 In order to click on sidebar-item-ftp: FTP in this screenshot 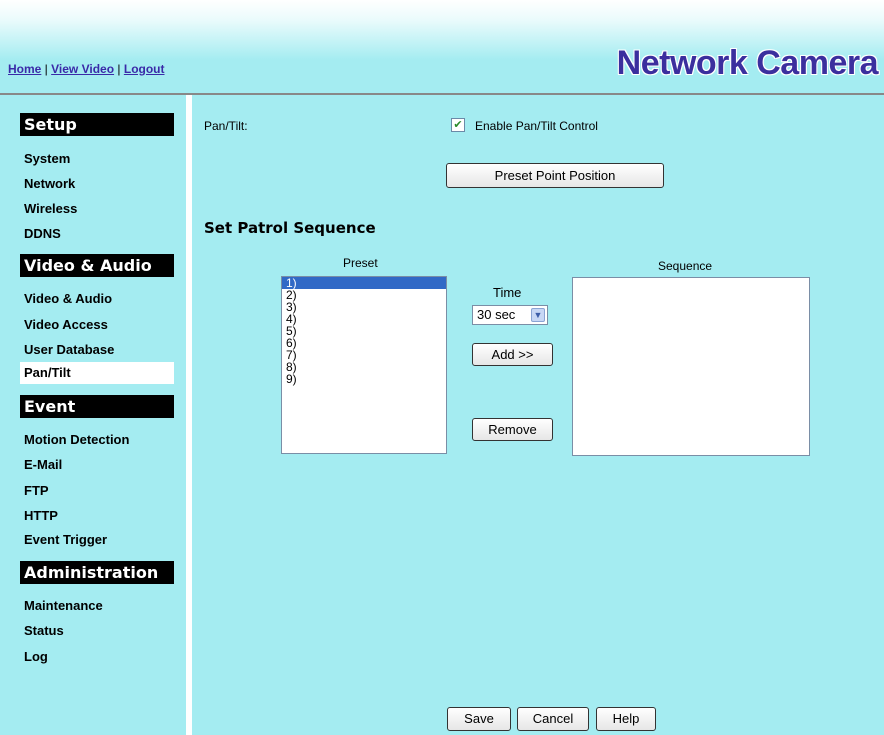, I will do `click(36, 490)`.